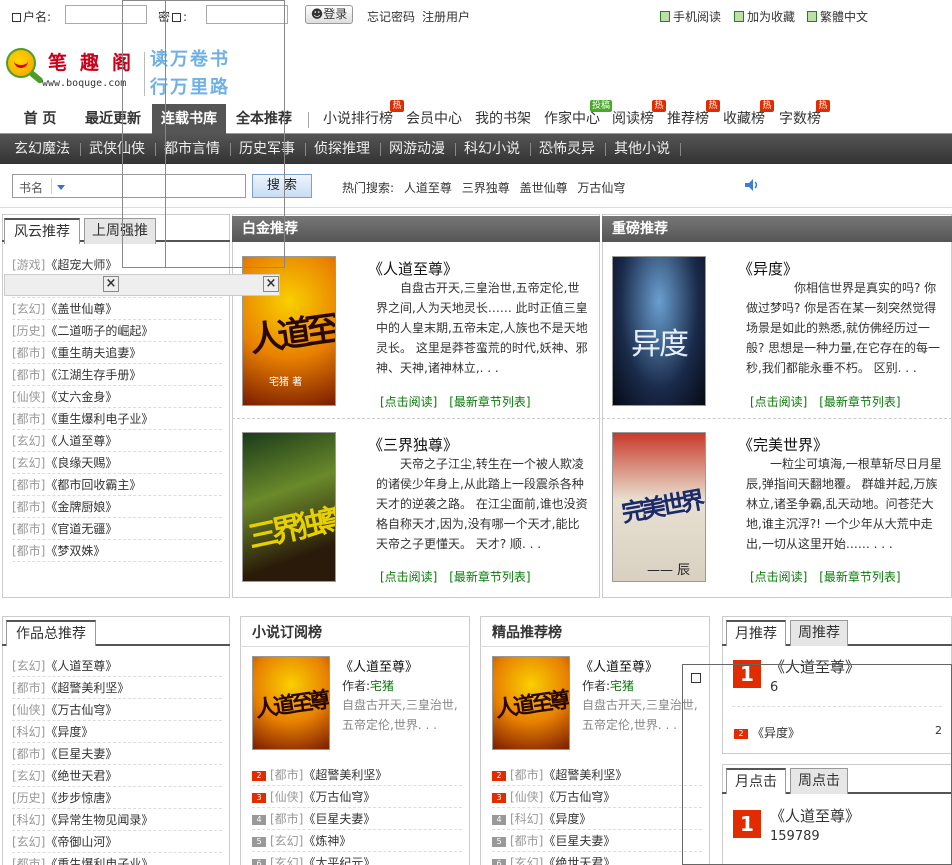 This screenshot has width=952, height=865. Describe the element at coordinates (81, 842) in the screenshot. I see `book-title: 《帝御山河》` at that location.